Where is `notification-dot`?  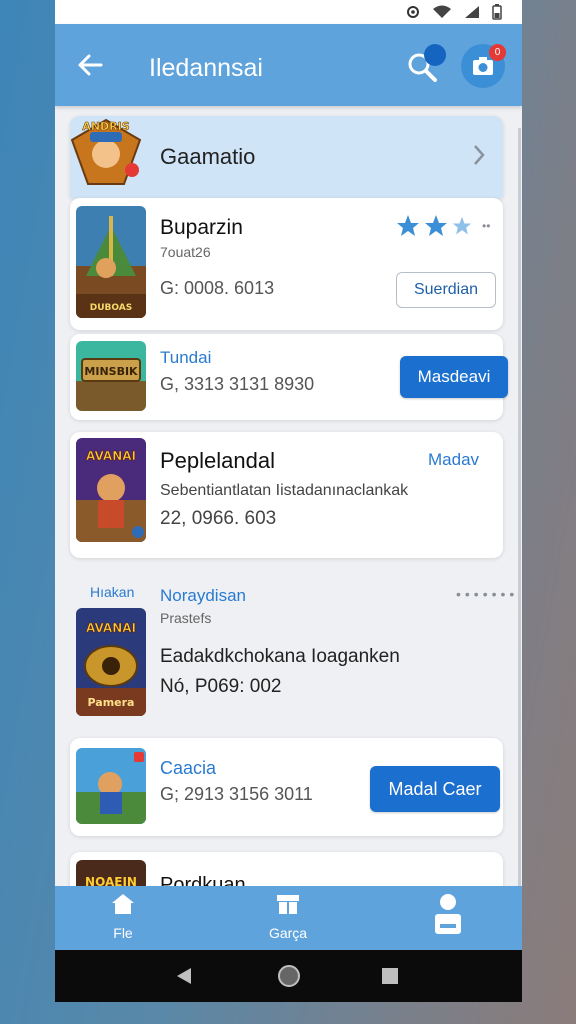
notification-dot is located at coordinates (435, 55).